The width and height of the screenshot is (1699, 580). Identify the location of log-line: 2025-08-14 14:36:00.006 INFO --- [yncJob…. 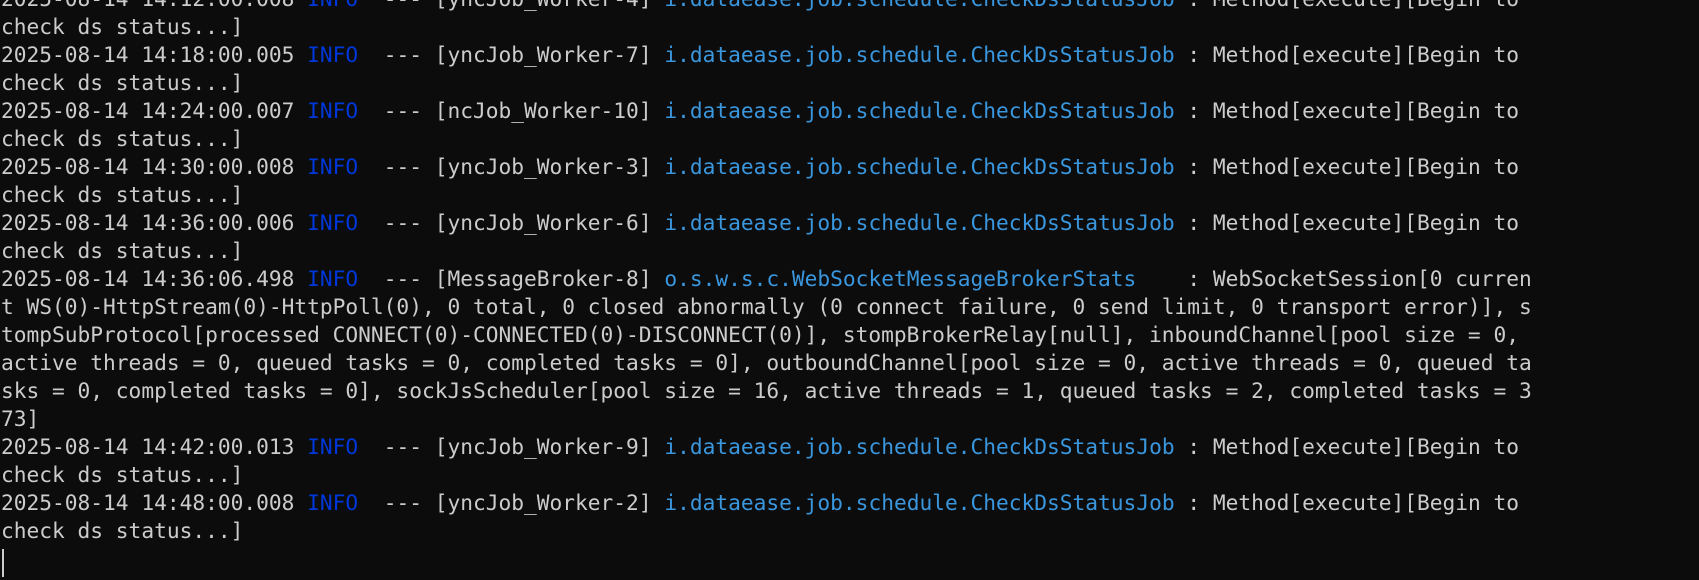
(846, 223).